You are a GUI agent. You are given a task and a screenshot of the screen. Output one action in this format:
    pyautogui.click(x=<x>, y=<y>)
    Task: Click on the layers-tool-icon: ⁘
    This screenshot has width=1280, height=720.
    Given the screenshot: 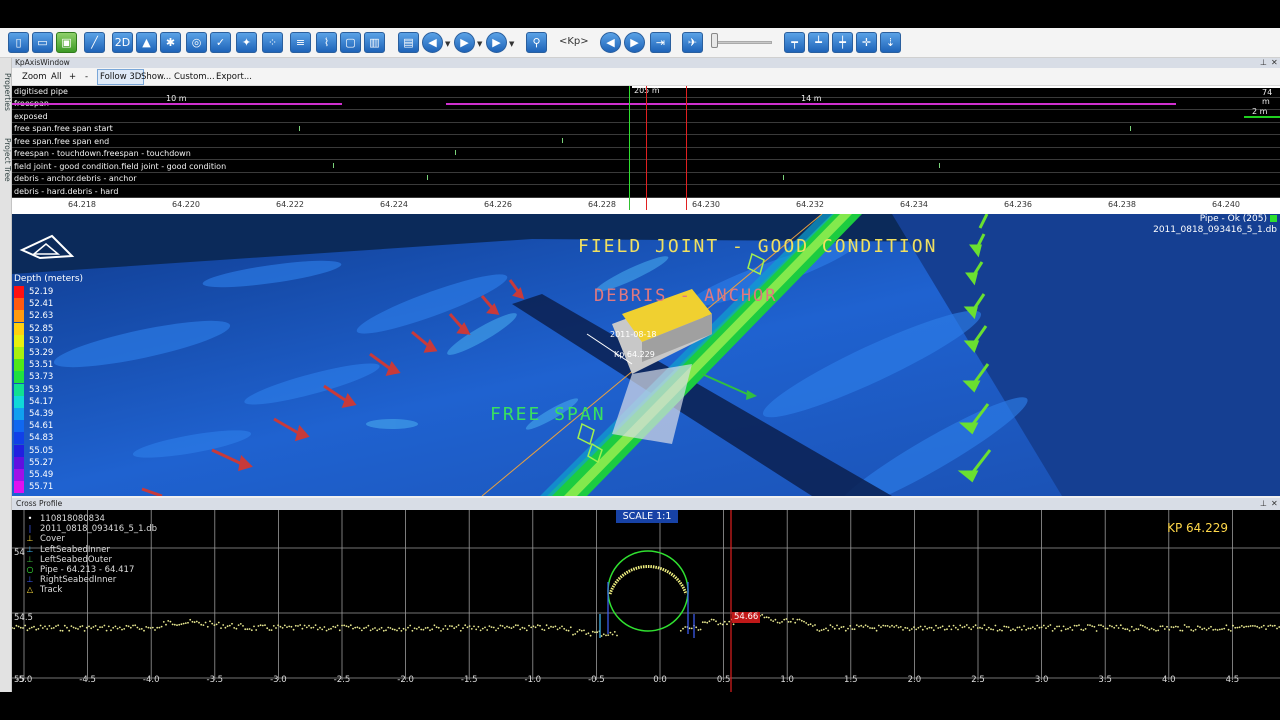 What is the action you would take?
    pyautogui.click(x=272, y=42)
    